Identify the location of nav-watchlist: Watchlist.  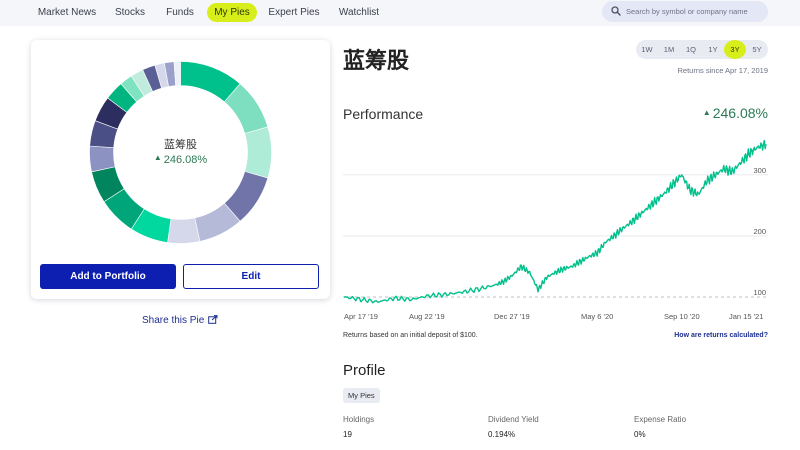
(359, 12).